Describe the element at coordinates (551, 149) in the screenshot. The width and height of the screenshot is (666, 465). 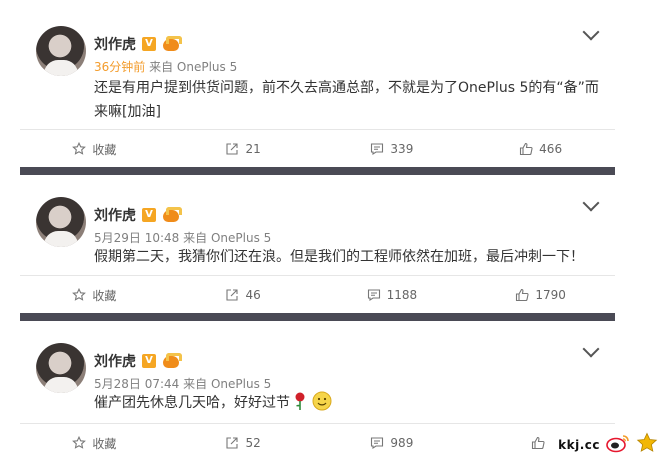
I see `like-count: 466` at that location.